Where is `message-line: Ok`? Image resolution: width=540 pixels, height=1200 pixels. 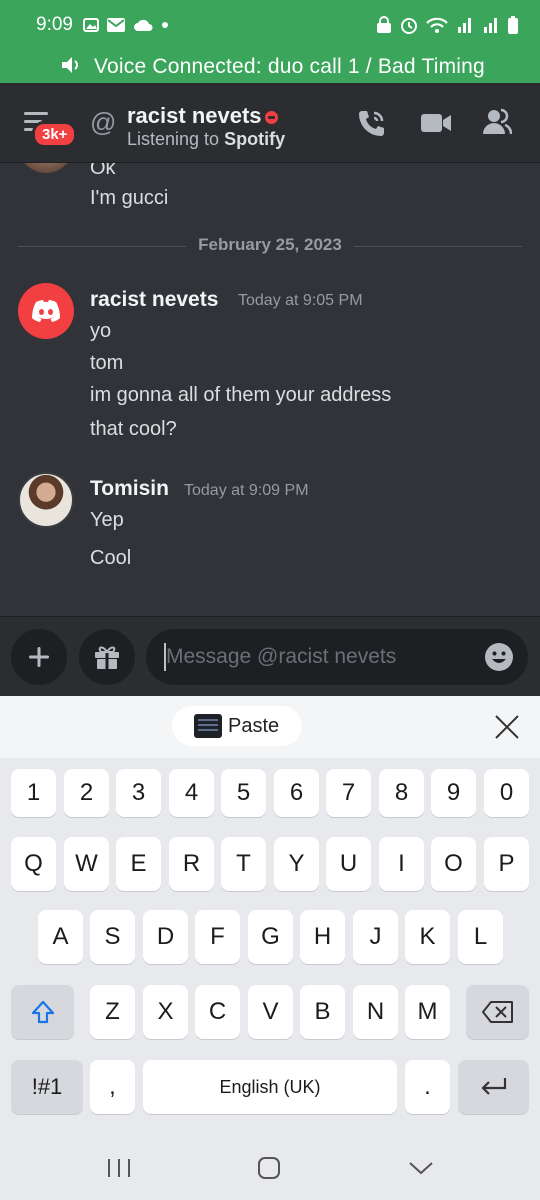 message-line: Ok is located at coordinates (103, 171).